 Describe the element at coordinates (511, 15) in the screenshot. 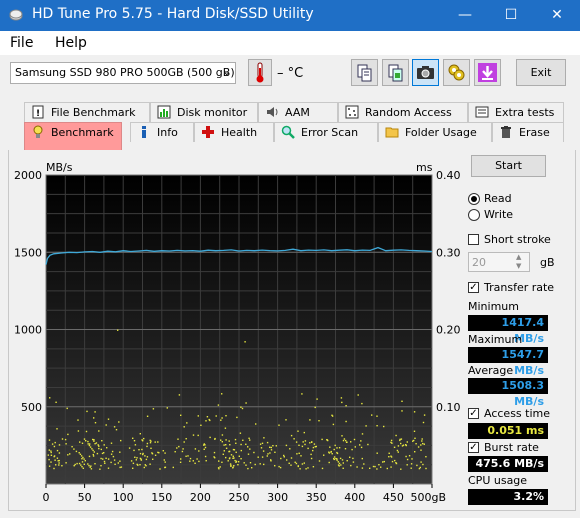

I see `maximize-button: ☐` at that location.